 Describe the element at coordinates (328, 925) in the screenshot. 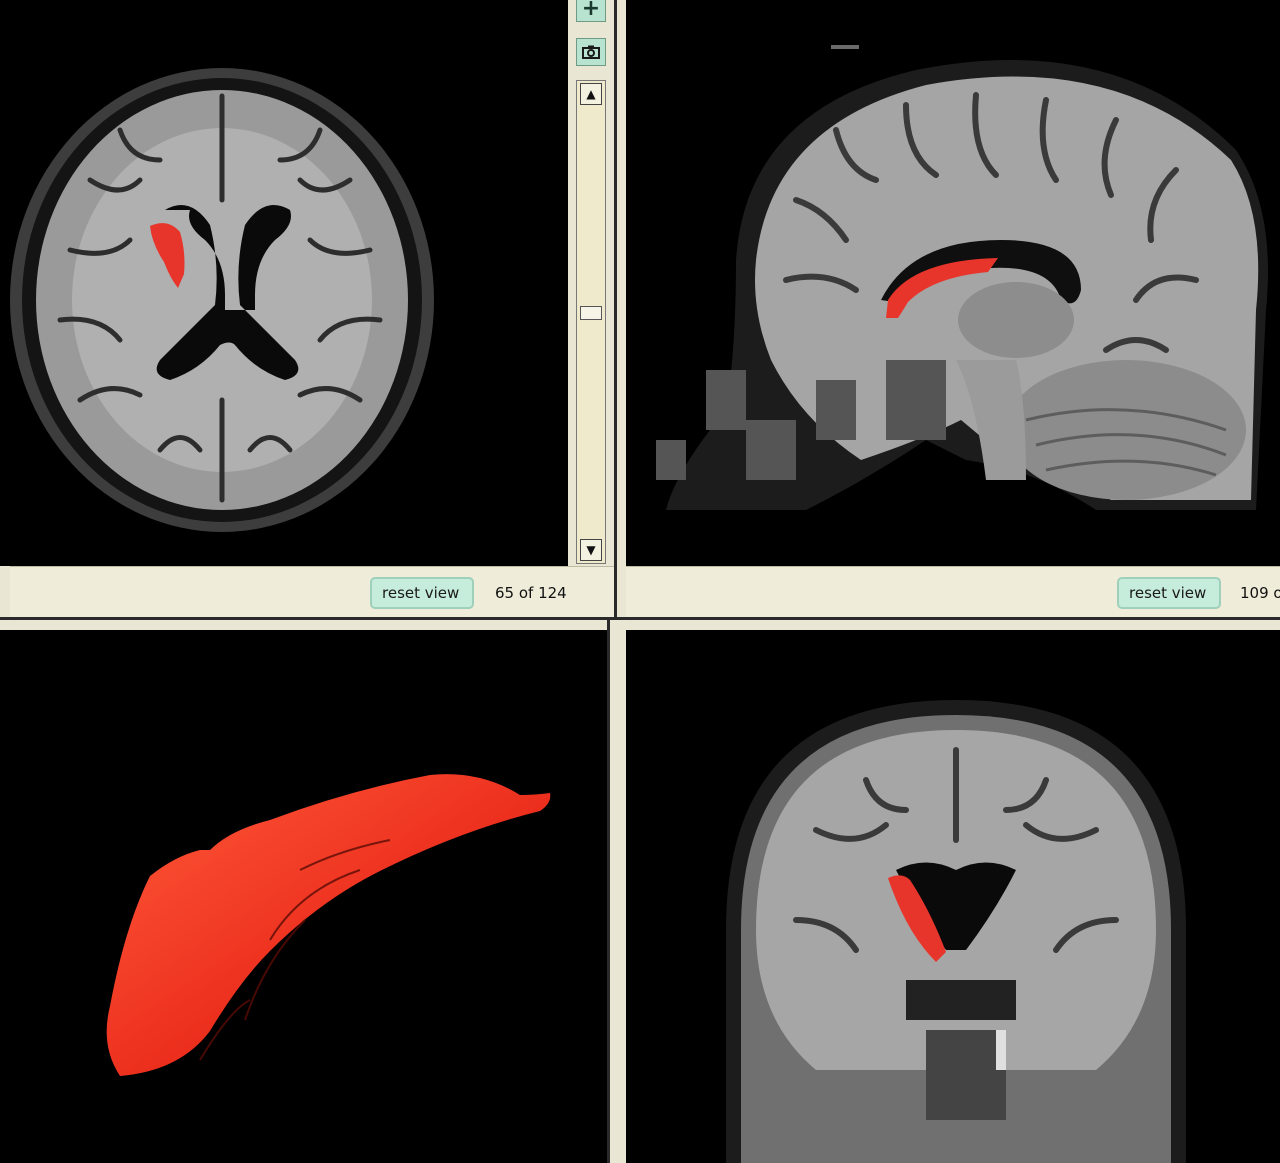

I see `3d-surface-render` at that location.